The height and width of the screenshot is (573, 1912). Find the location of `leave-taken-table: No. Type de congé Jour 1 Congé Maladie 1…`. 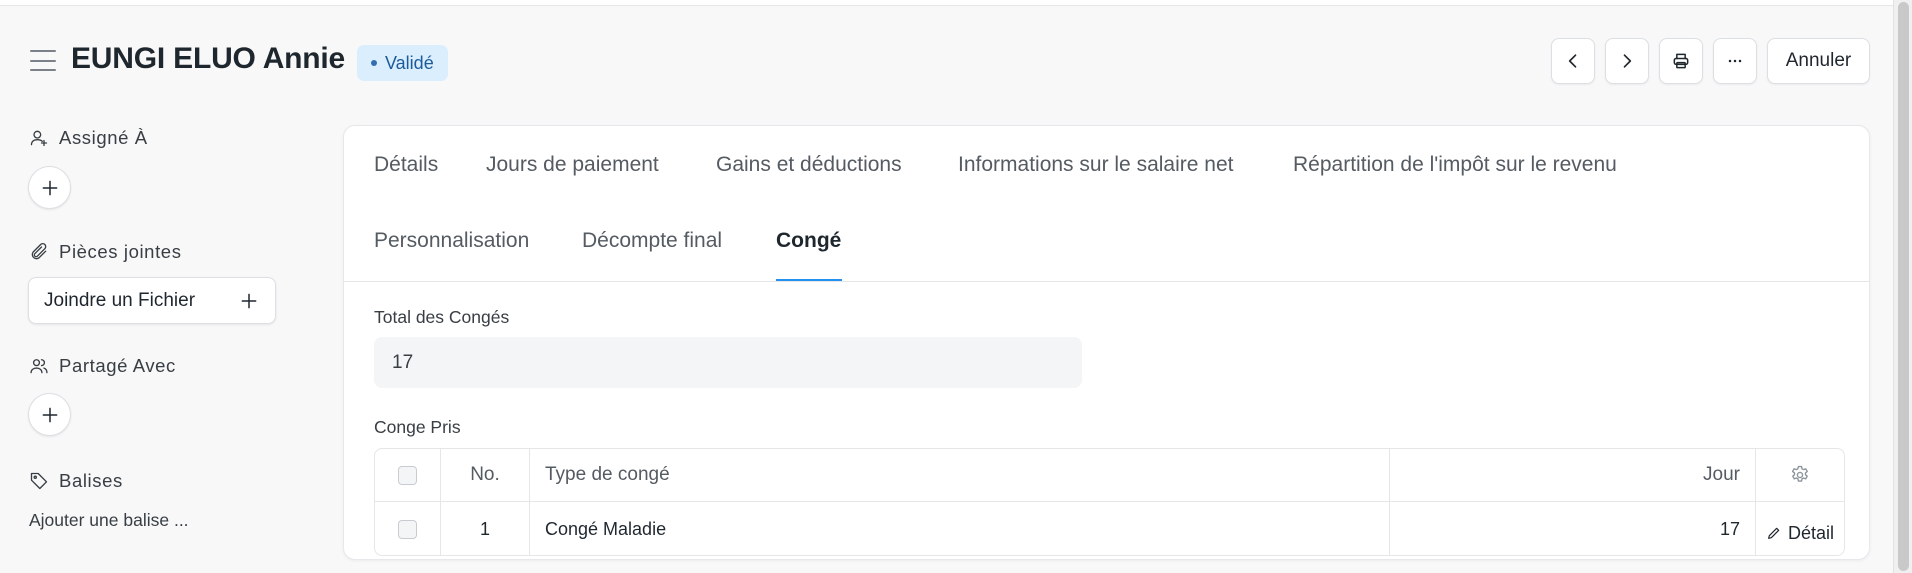

leave-taken-table: No. Type de congé Jour 1 Congé Maladie 1… is located at coordinates (1109, 502).